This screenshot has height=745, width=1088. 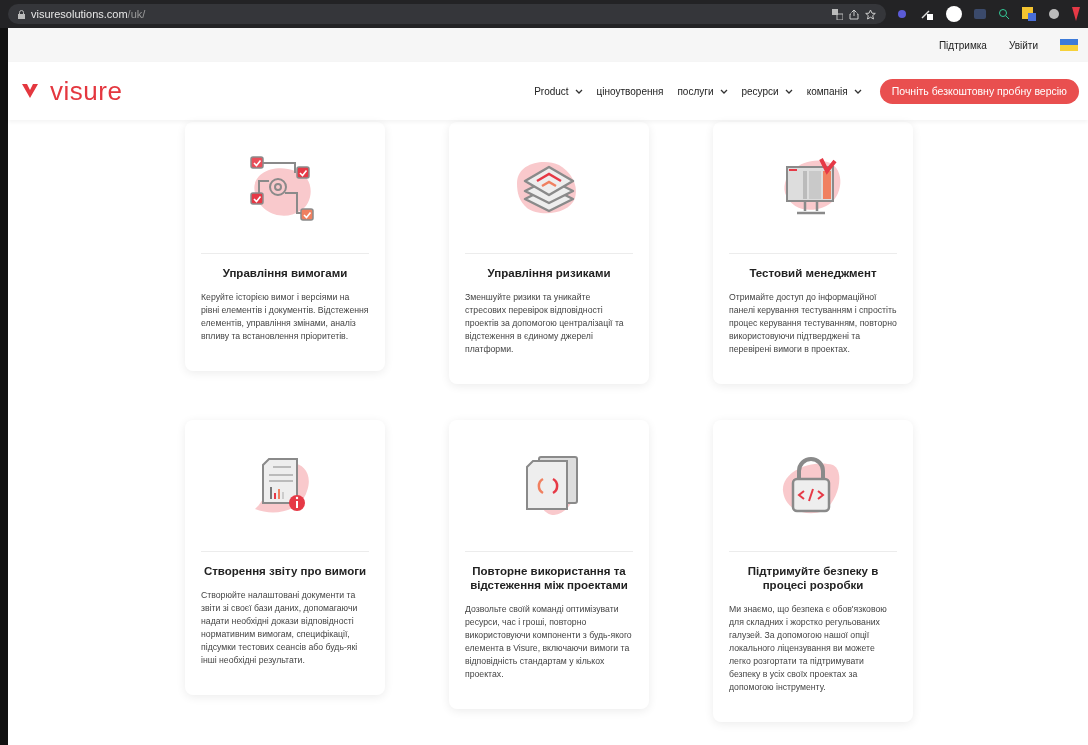 I want to click on nav-link: компанія, so click(x=827, y=91).